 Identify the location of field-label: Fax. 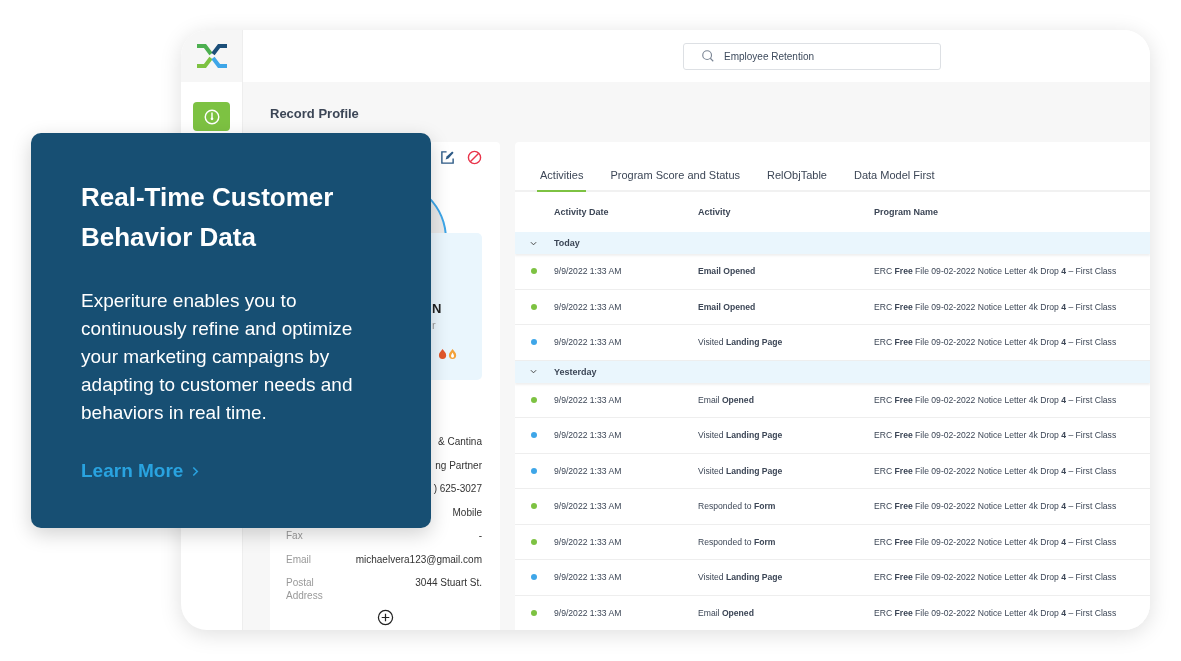
(295, 535).